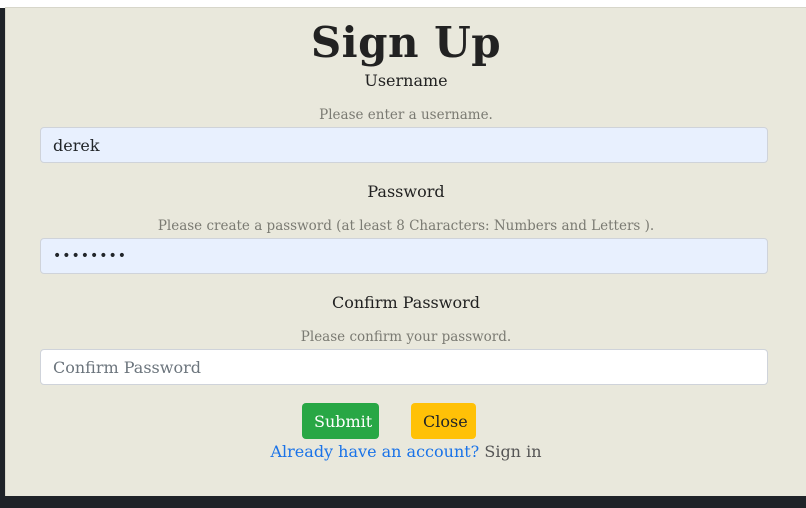  I want to click on close-button: Close, so click(443, 421).